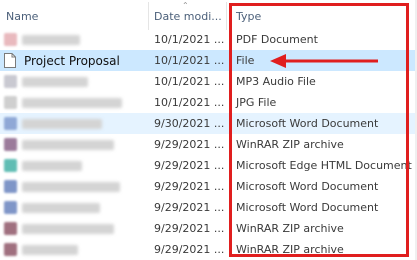 The width and height of the screenshot is (417, 260). Describe the element at coordinates (248, 16) in the screenshot. I see `column-header-type: Type` at that location.